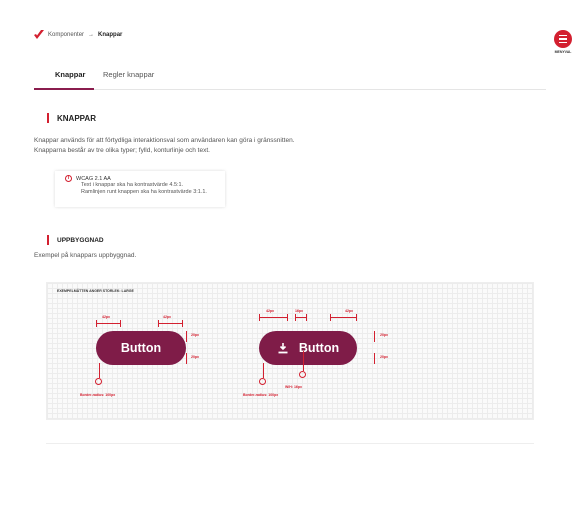 This screenshot has width=580, height=532. What do you see at coordinates (299, 311) in the screenshot?
I see `measure-label: 16px` at bounding box center [299, 311].